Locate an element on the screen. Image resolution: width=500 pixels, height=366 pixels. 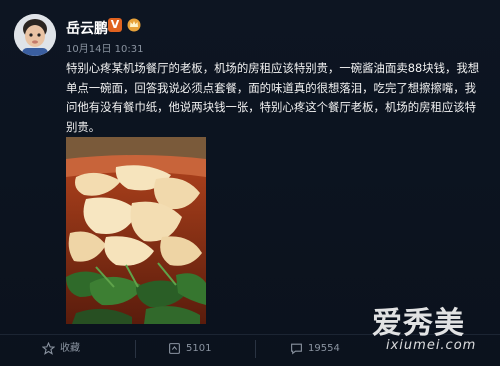
post-timestamp: 10月14日 10:31 is located at coordinates (104, 47).